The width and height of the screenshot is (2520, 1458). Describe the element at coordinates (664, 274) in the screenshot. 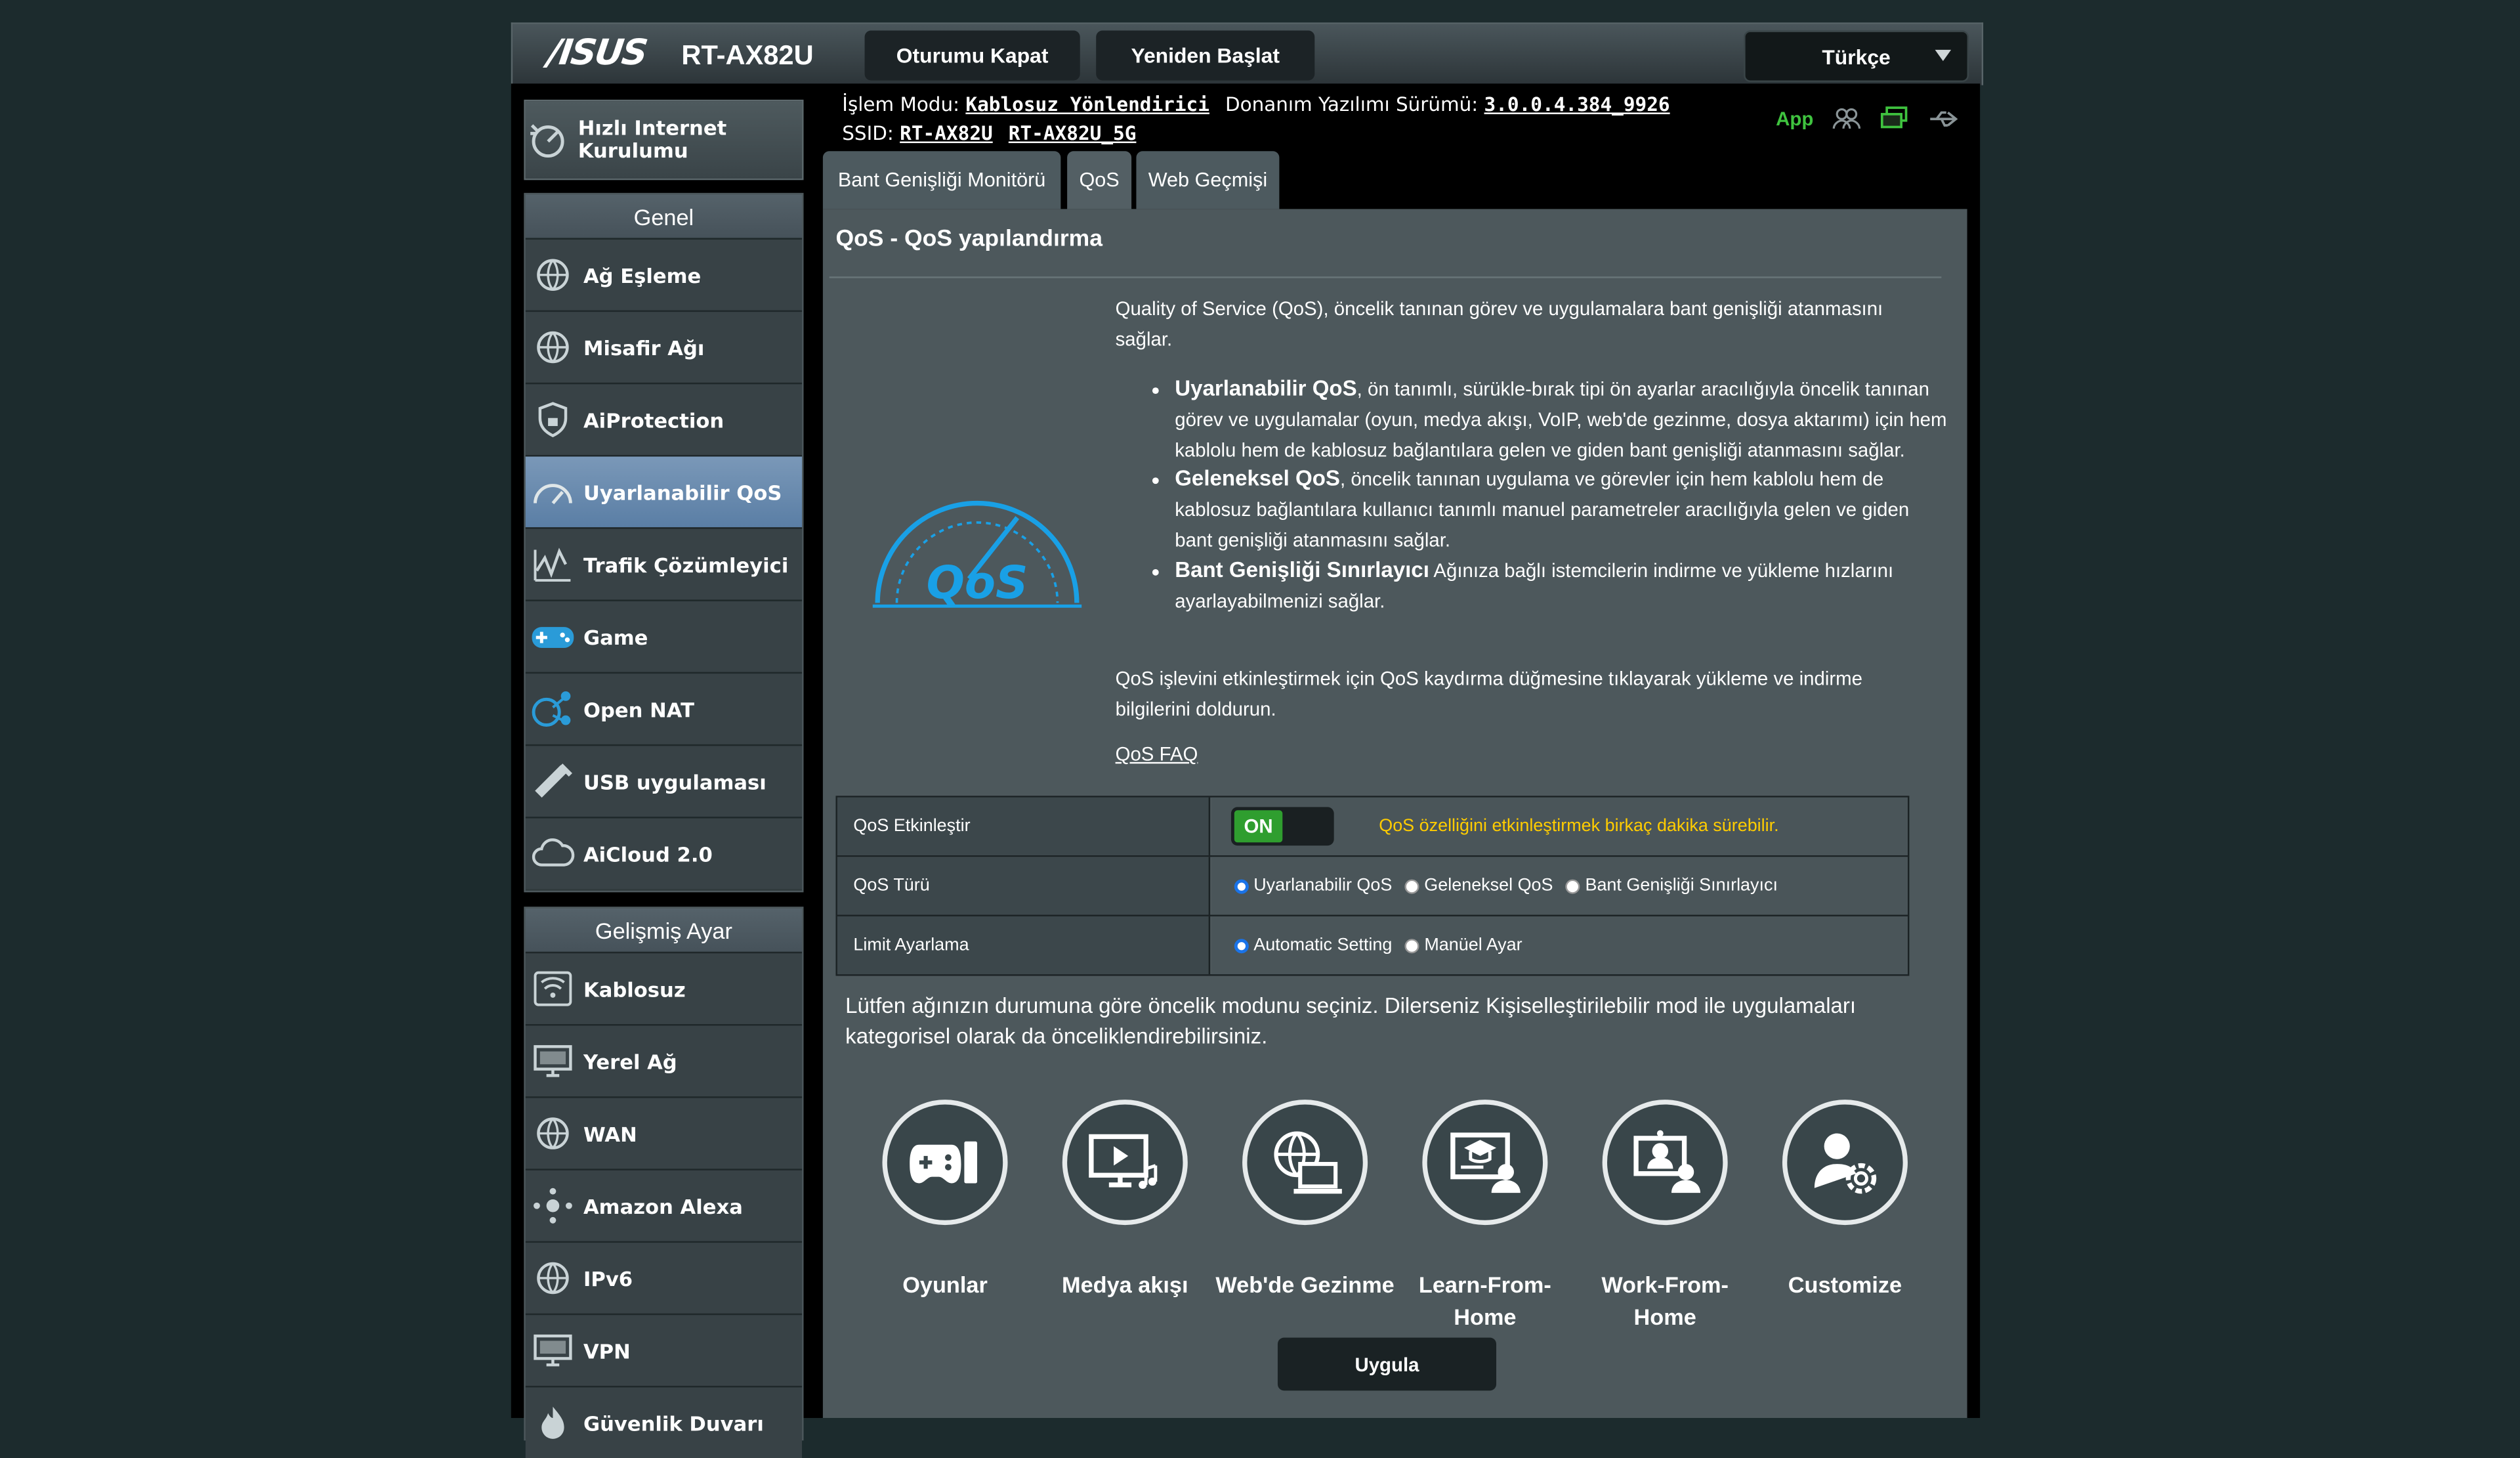

I see `sidebar-item: Ağ Eşleme` at that location.